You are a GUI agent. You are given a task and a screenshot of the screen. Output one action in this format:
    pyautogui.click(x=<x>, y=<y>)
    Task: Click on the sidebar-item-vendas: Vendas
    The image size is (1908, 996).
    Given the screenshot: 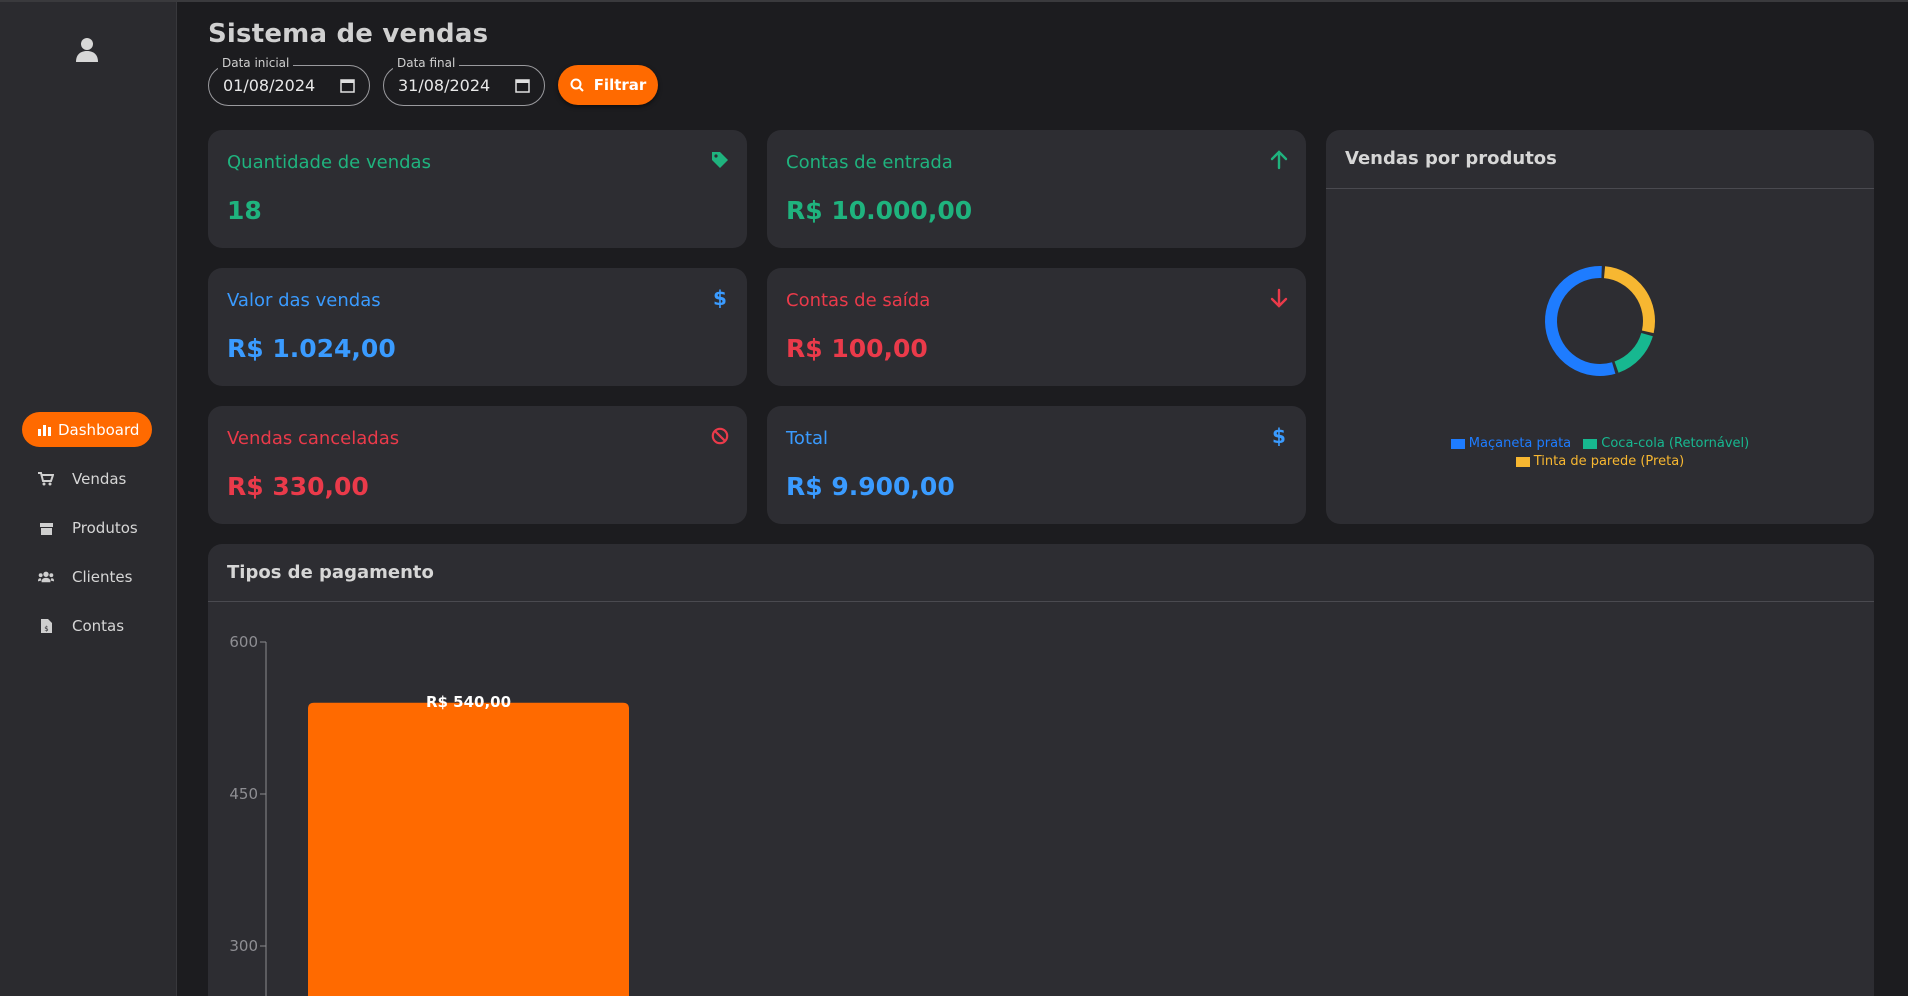 What is the action you would take?
    pyautogui.click(x=87, y=478)
    